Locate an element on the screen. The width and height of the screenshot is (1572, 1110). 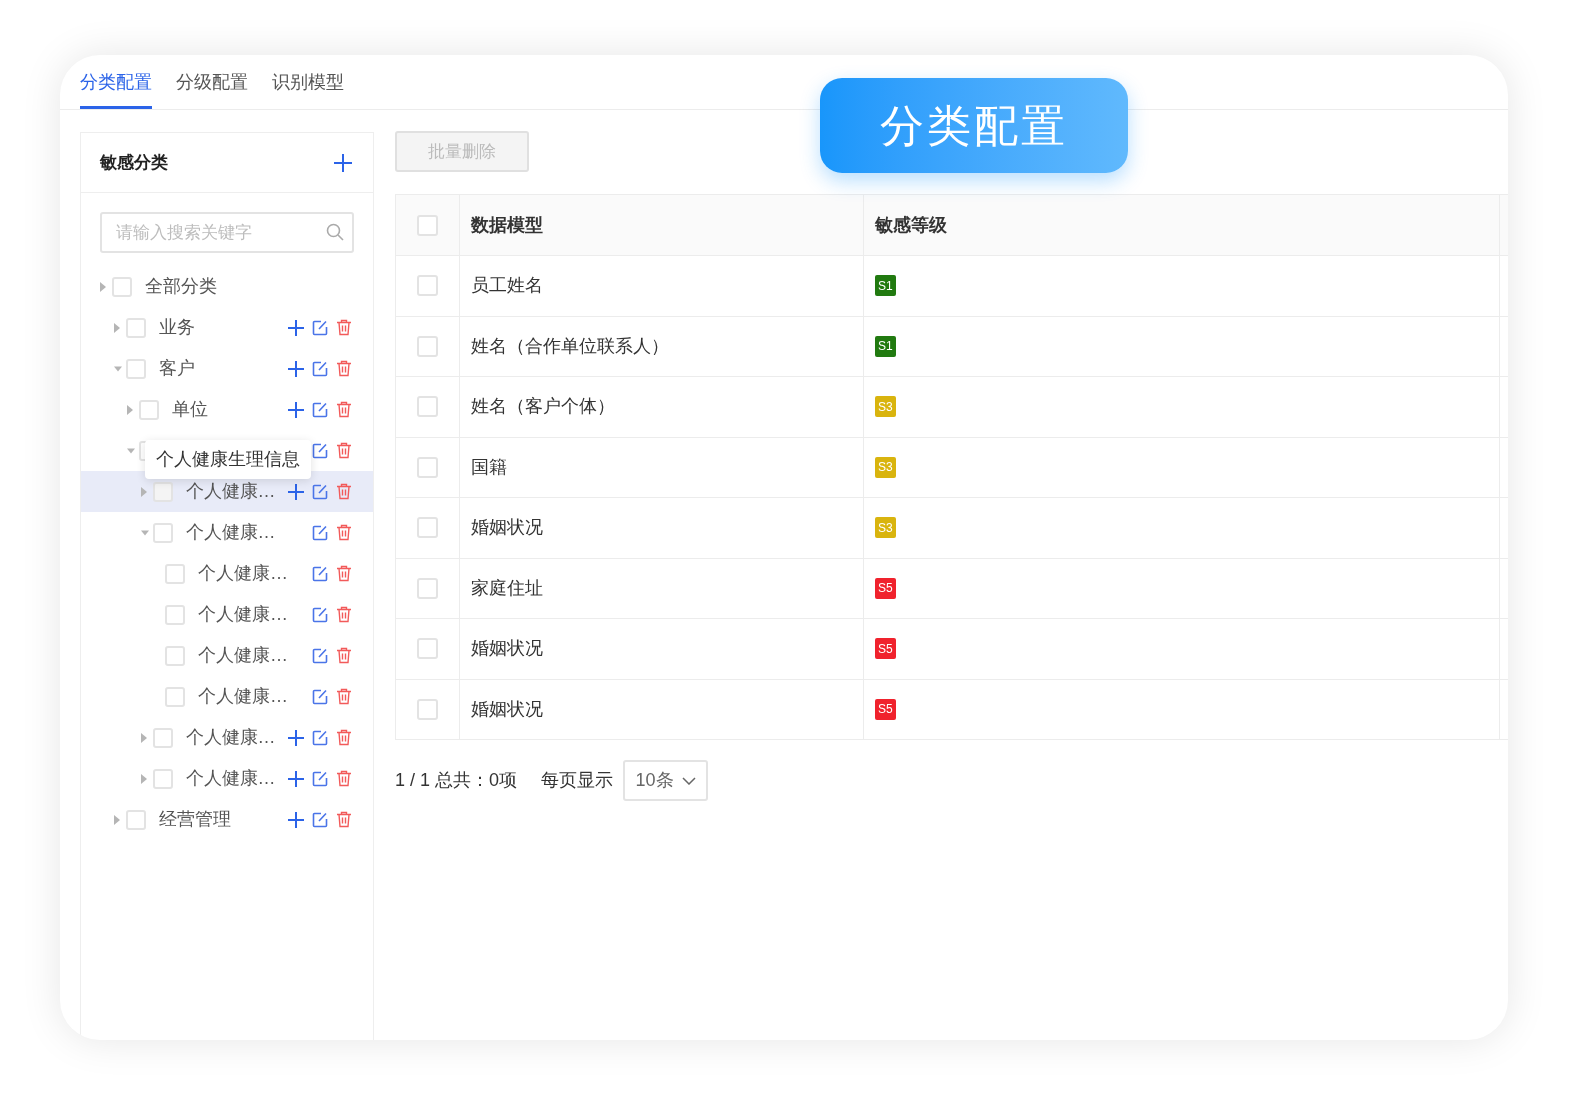
page-size-select: 10条 is located at coordinates (666, 780).